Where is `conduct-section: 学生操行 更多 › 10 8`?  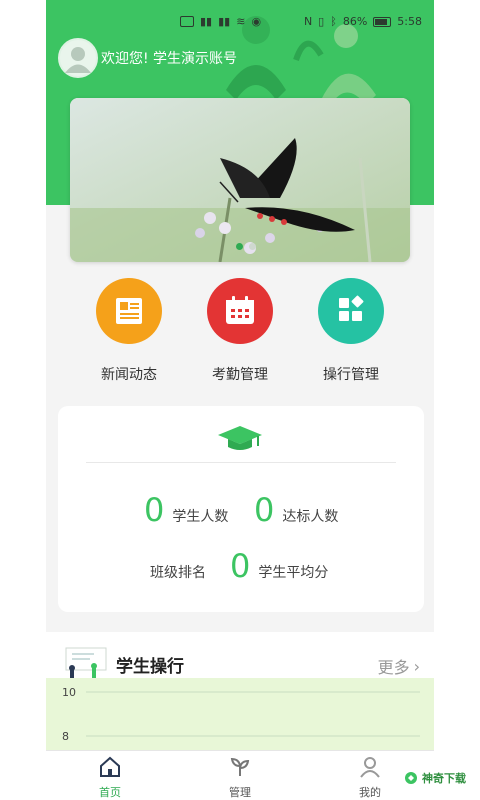 conduct-section: 学生操行 更多 › 10 8 is located at coordinates (240, 692).